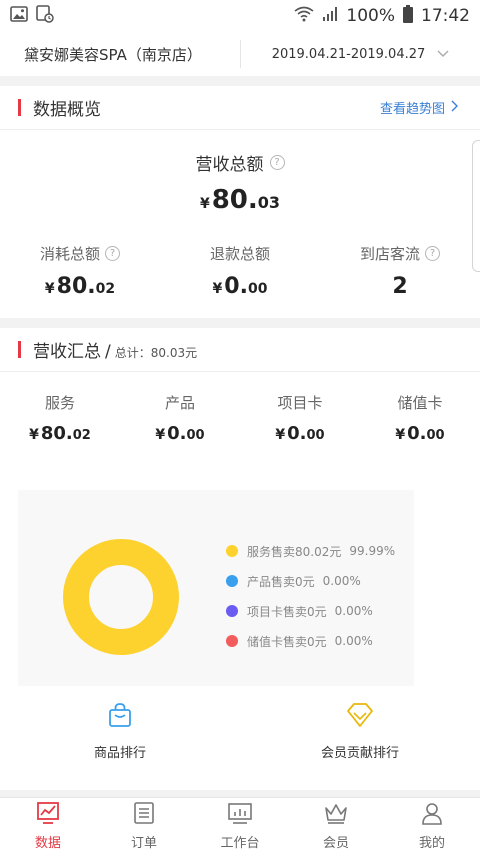 This screenshot has height=853, width=480. Describe the element at coordinates (310, 551) in the screenshot. I see `legend-item-service: 服务售卖80.02元 99.99%` at that location.